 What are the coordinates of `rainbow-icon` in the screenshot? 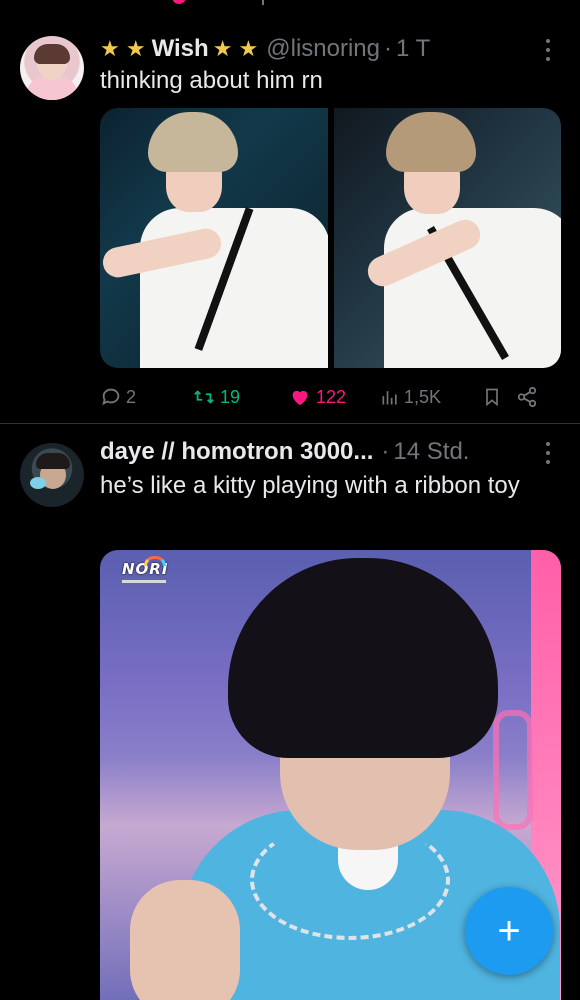 It's located at (155, 561).